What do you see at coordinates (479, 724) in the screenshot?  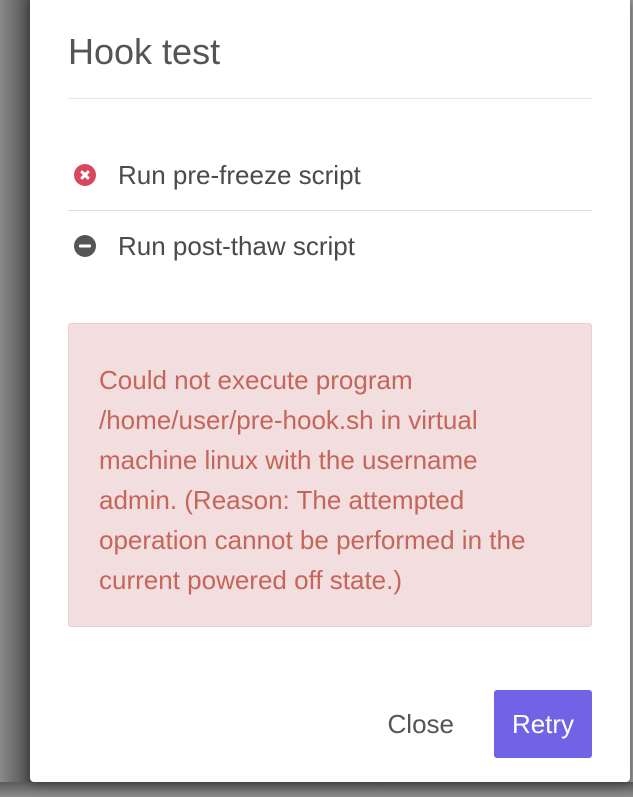 I see `dialog-footer: Close Retry` at bounding box center [479, 724].